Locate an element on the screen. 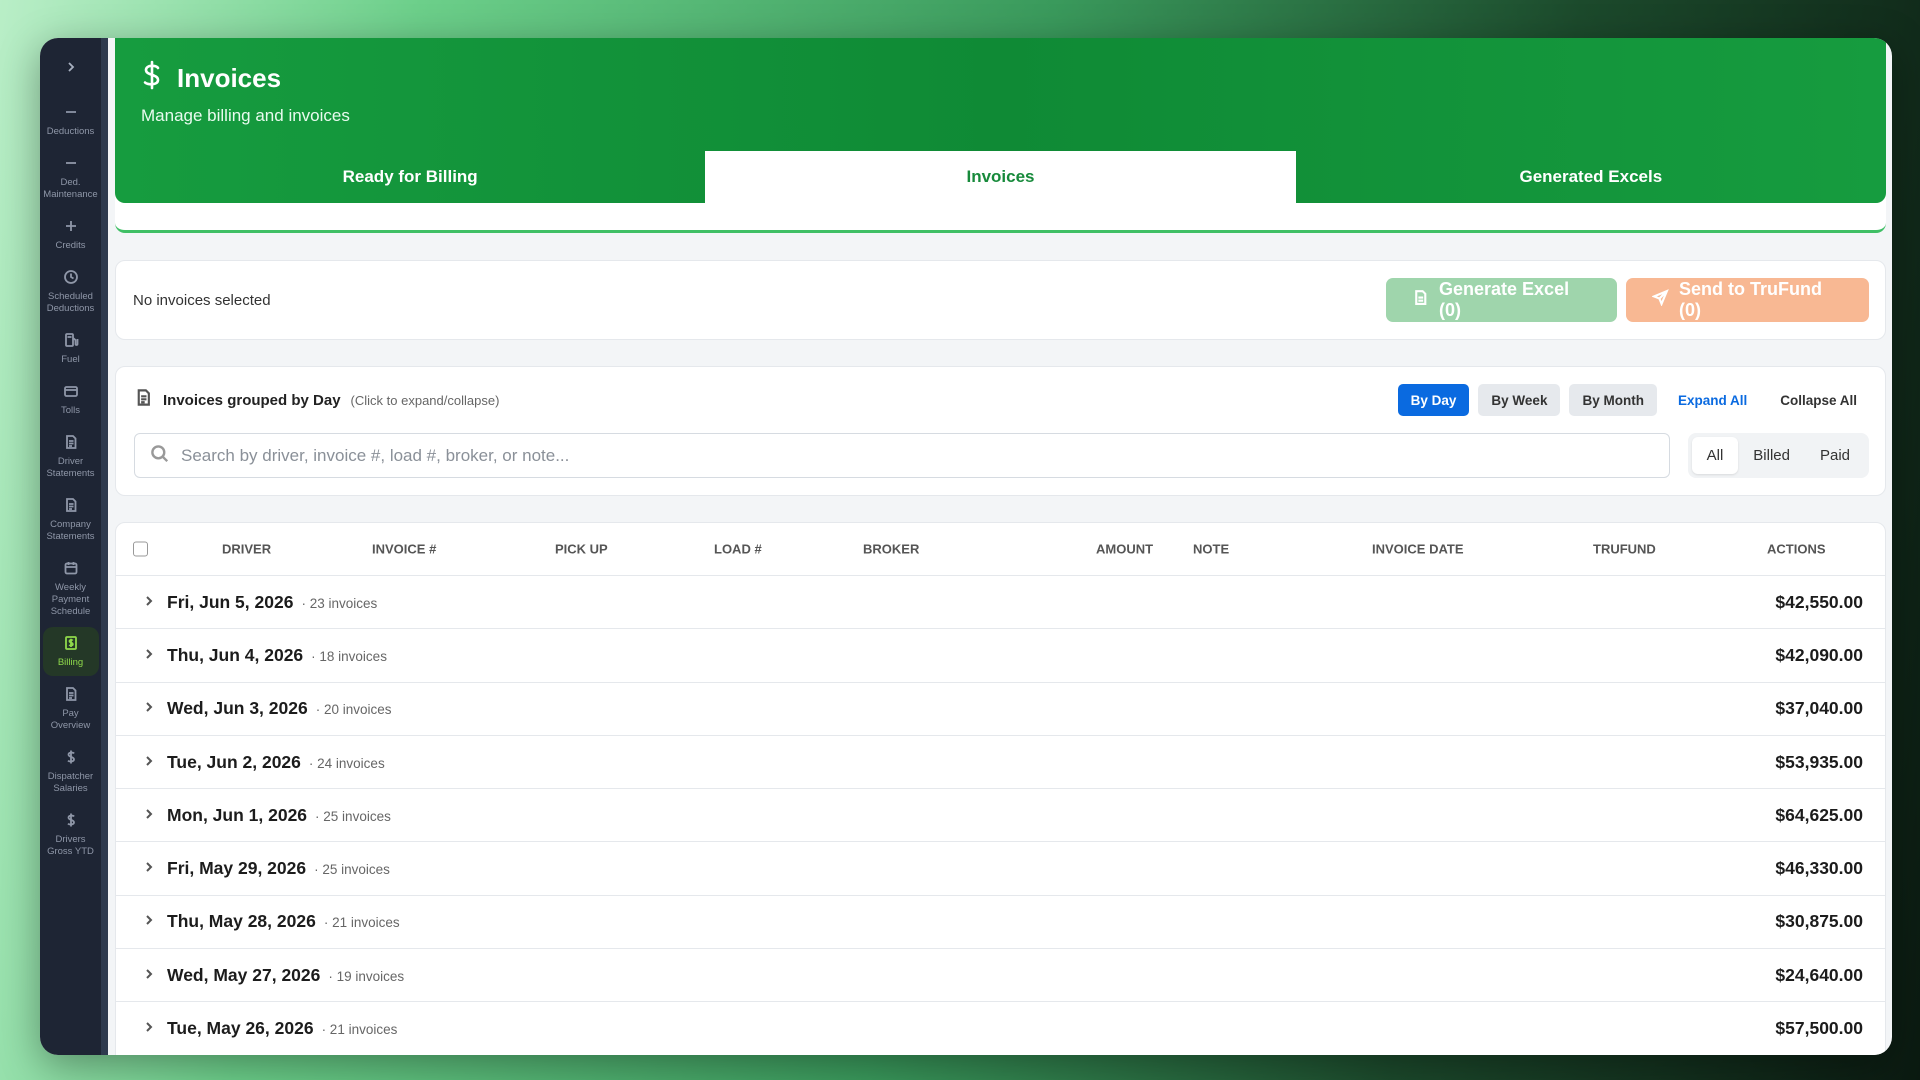 Image resolution: width=1920 pixels, height=1080 pixels. group-by-month-button: By Month is located at coordinates (1613, 400).